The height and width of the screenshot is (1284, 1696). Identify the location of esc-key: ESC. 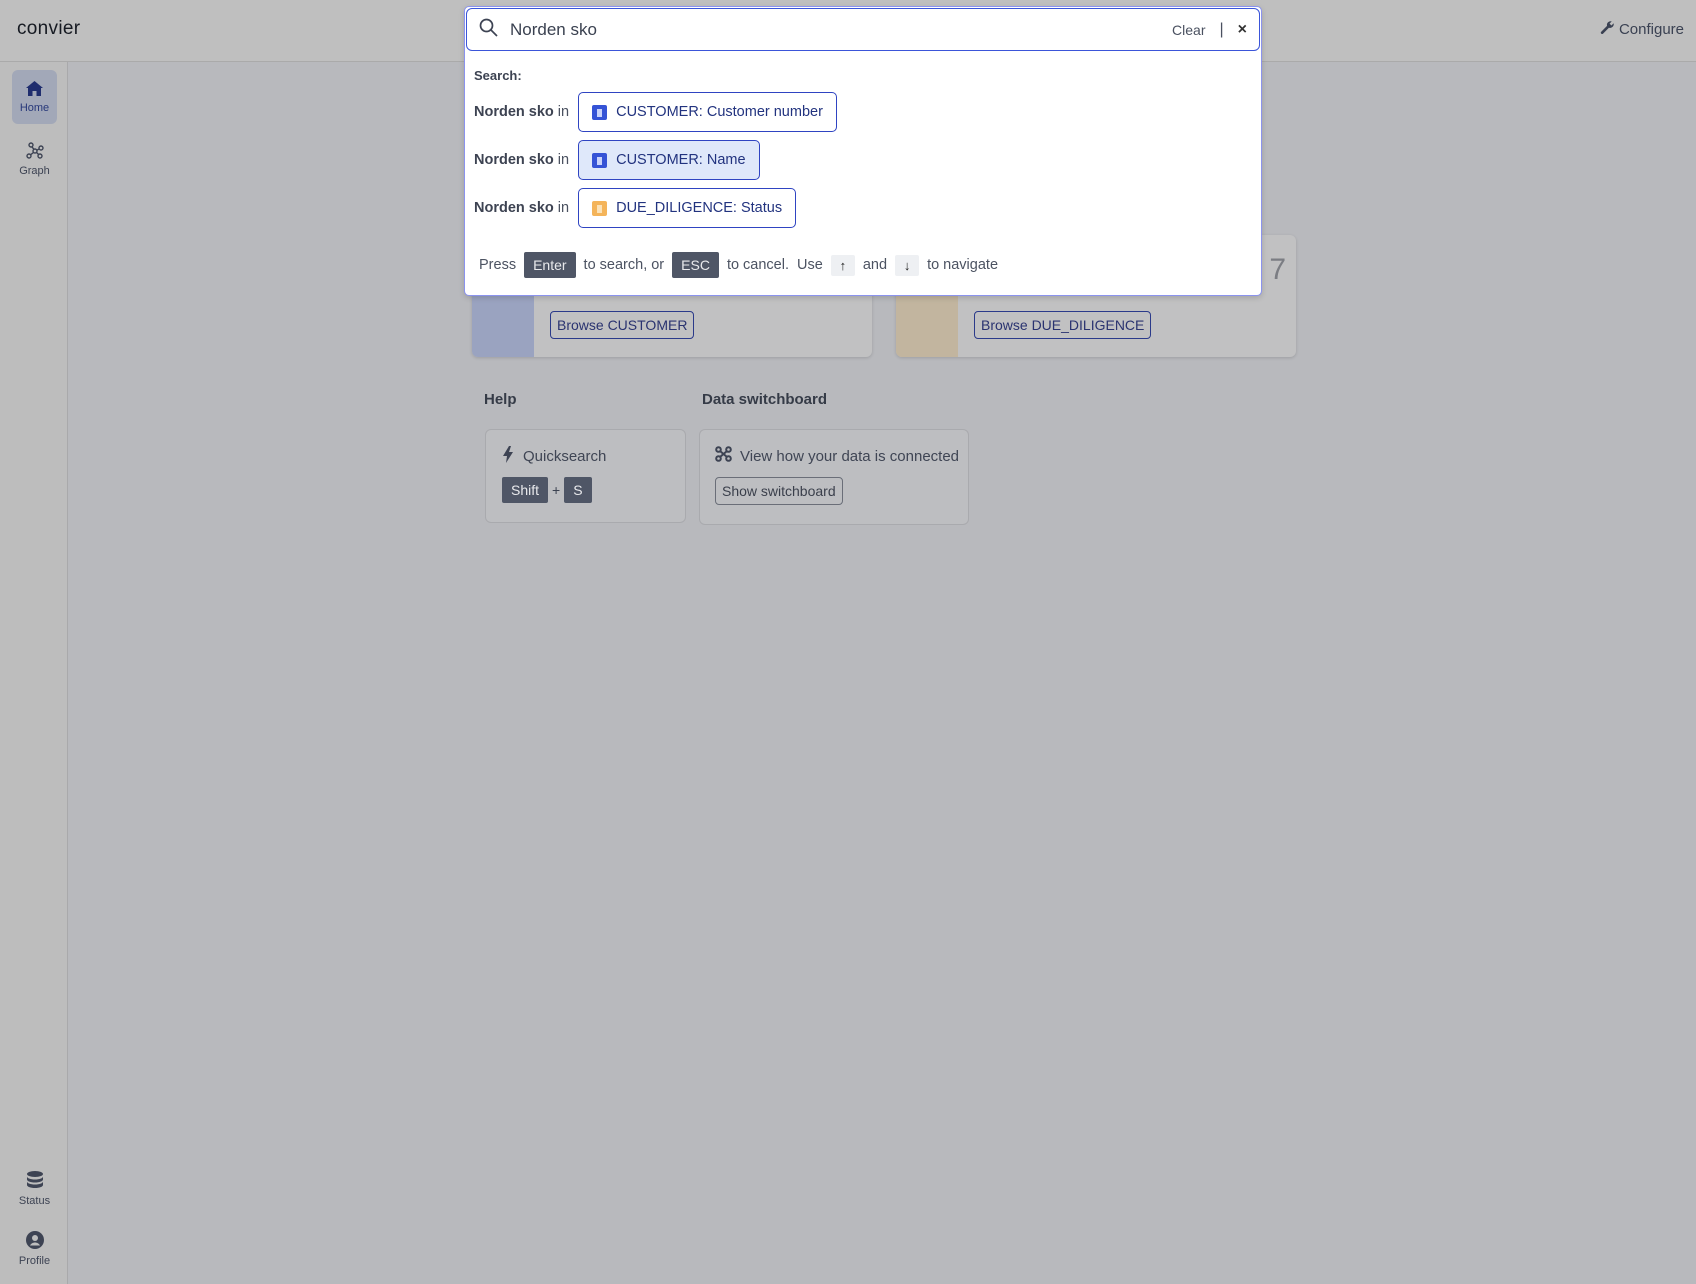
(695, 265).